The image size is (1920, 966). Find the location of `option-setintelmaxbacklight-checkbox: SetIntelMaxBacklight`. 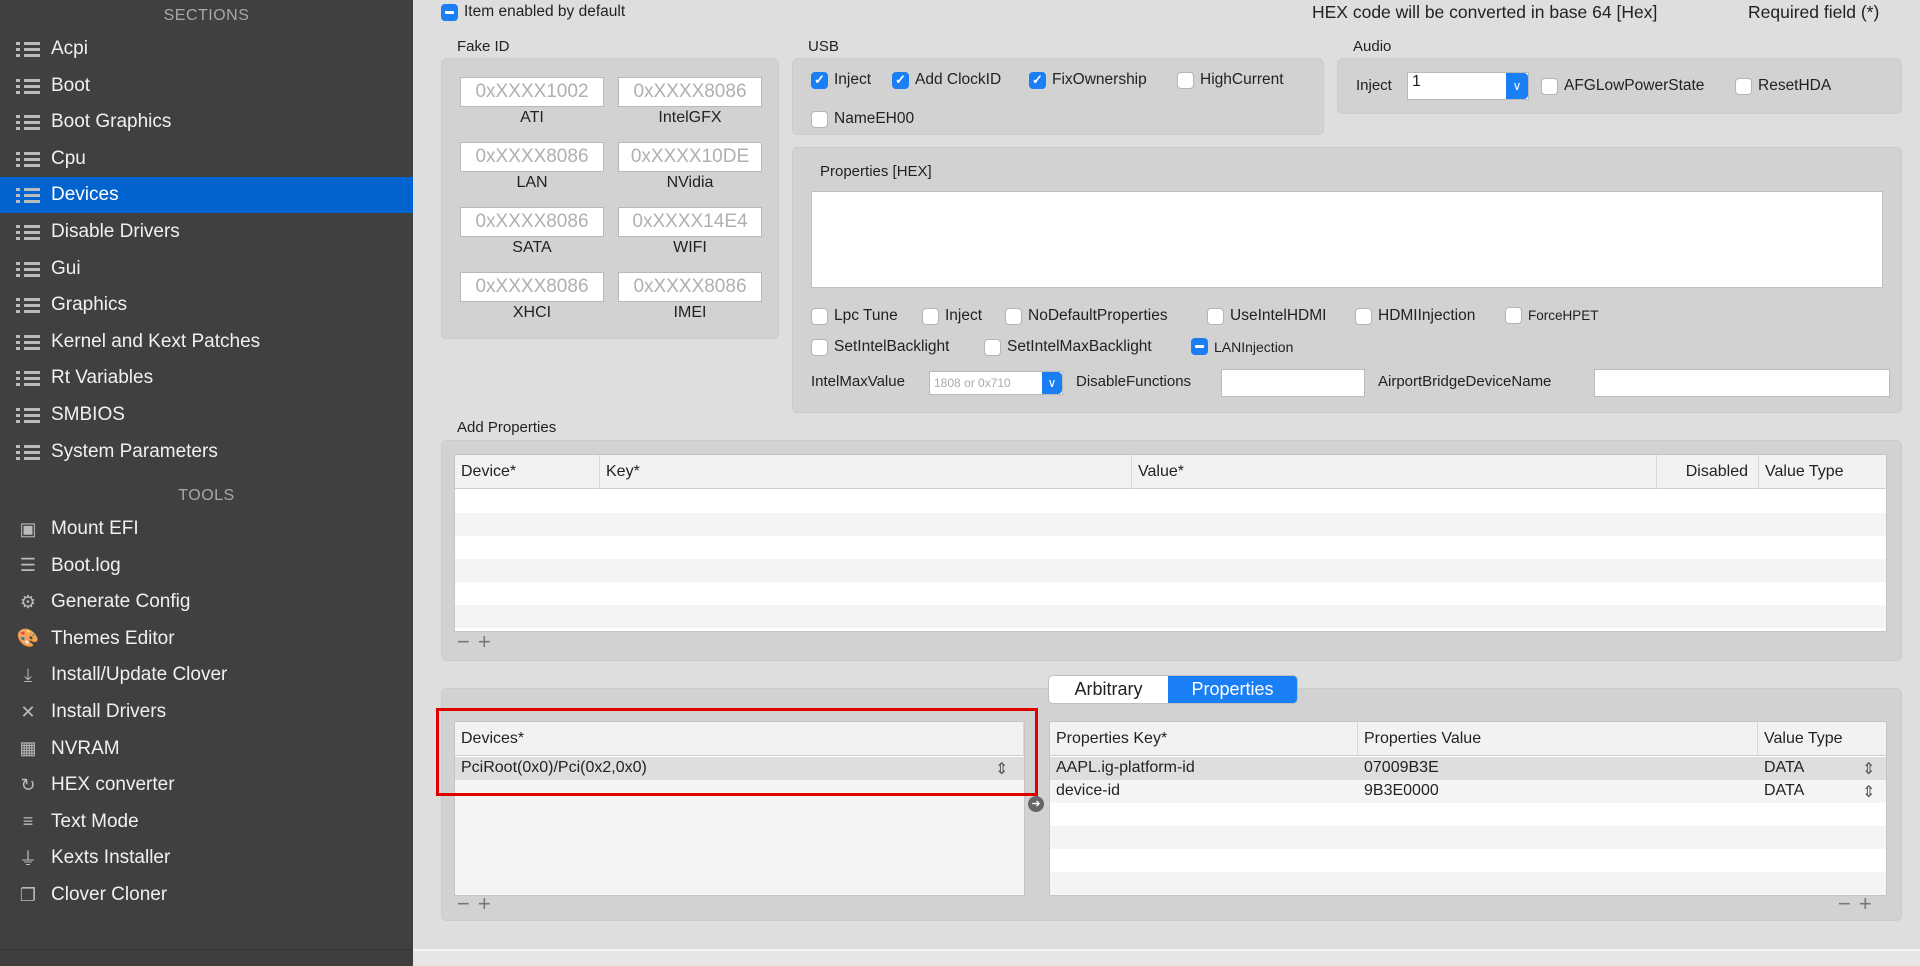

option-setintelmaxbacklight-checkbox: SetIntelMaxBacklight is located at coordinates (1068, 347).